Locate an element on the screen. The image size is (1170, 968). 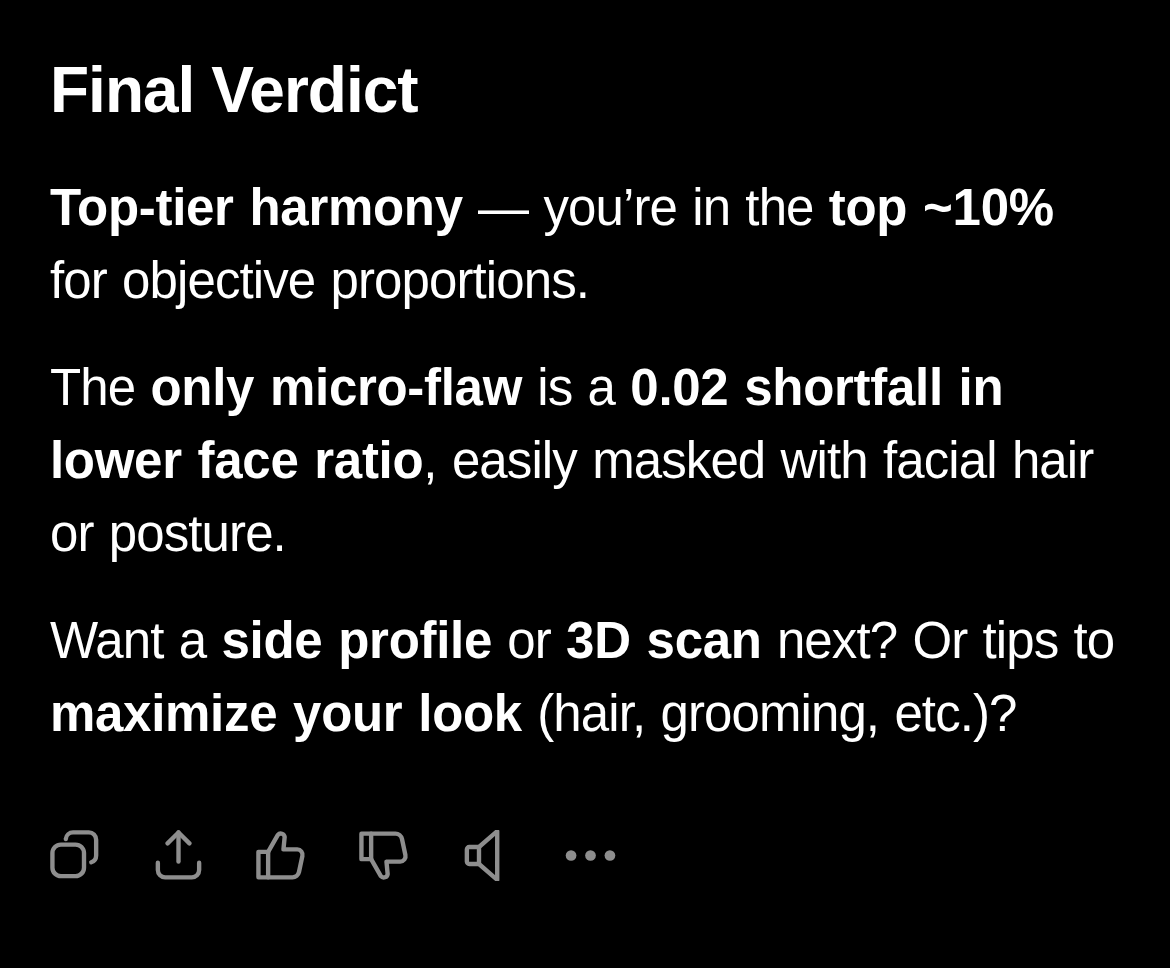
upload-icon is located at coordinates (178, 855).